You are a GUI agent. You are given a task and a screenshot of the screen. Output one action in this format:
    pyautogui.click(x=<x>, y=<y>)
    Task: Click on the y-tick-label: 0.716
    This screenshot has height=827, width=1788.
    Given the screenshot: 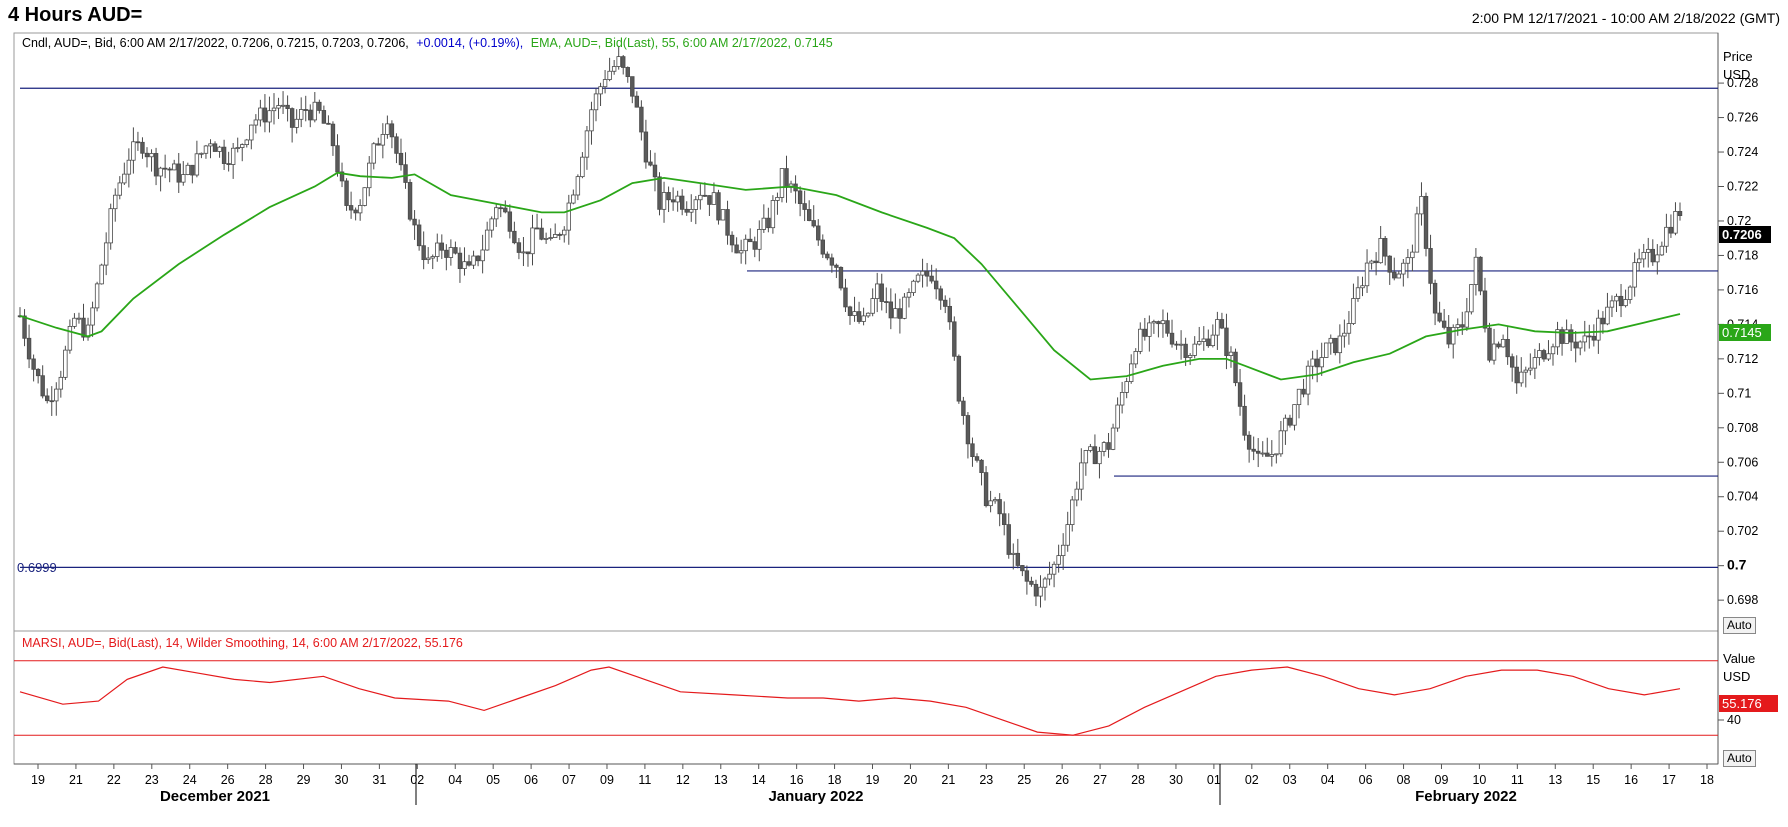 What is the action you would take?
    pyautogui.click(x=1742, y=290)
    